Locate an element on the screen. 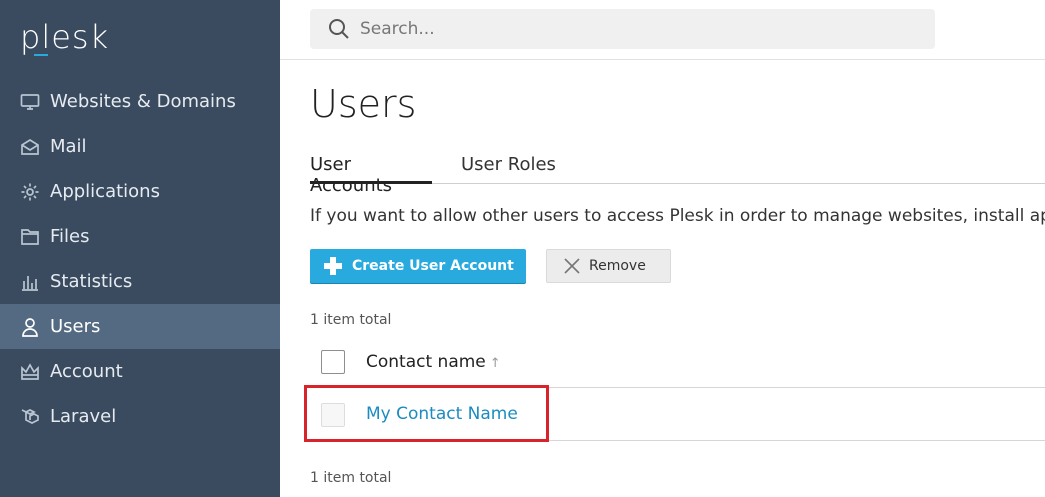  sidebar-item-label: Statistics is located at coordinates (91, 281).